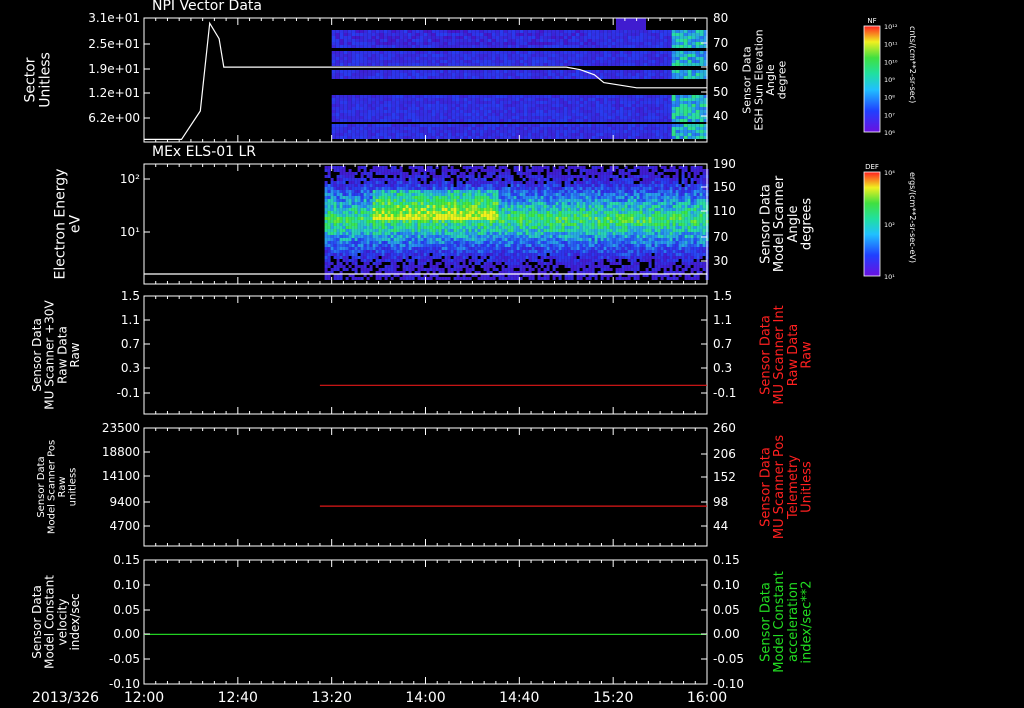 The width and height of the screenshot is (1024, 708). Describe the element at coordinates (130, 232) in the screenshot. I see `y-tick-label: 10¹` at that location.